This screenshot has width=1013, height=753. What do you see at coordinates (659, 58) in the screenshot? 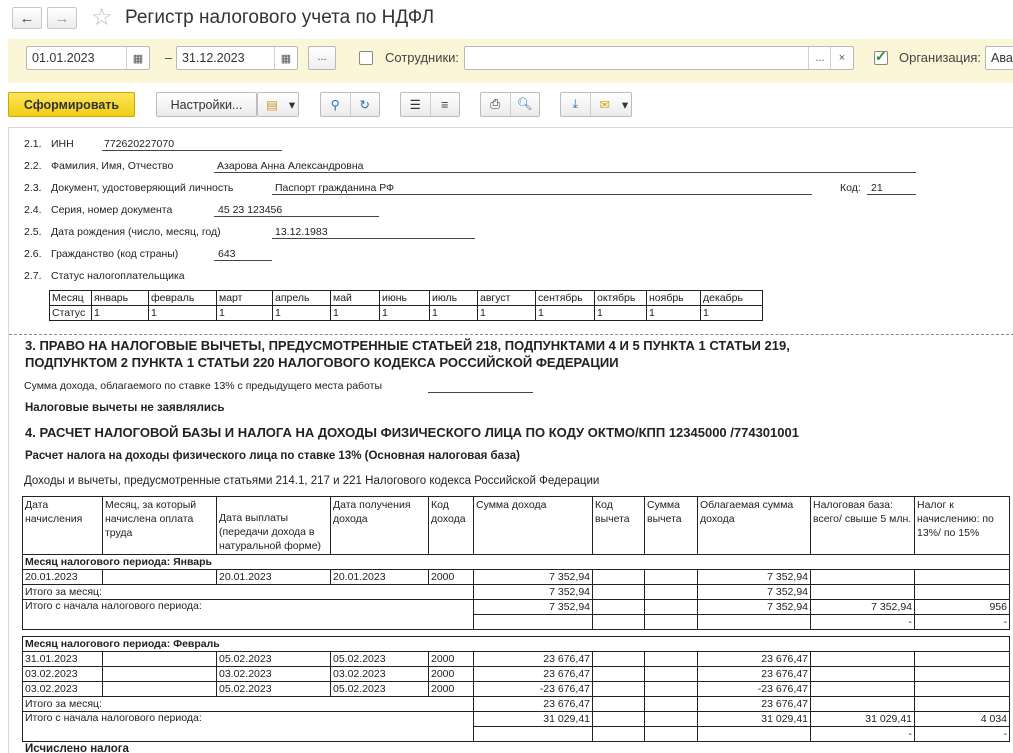
I see `employees-field: ... ×` at bounding box center [659, 58].